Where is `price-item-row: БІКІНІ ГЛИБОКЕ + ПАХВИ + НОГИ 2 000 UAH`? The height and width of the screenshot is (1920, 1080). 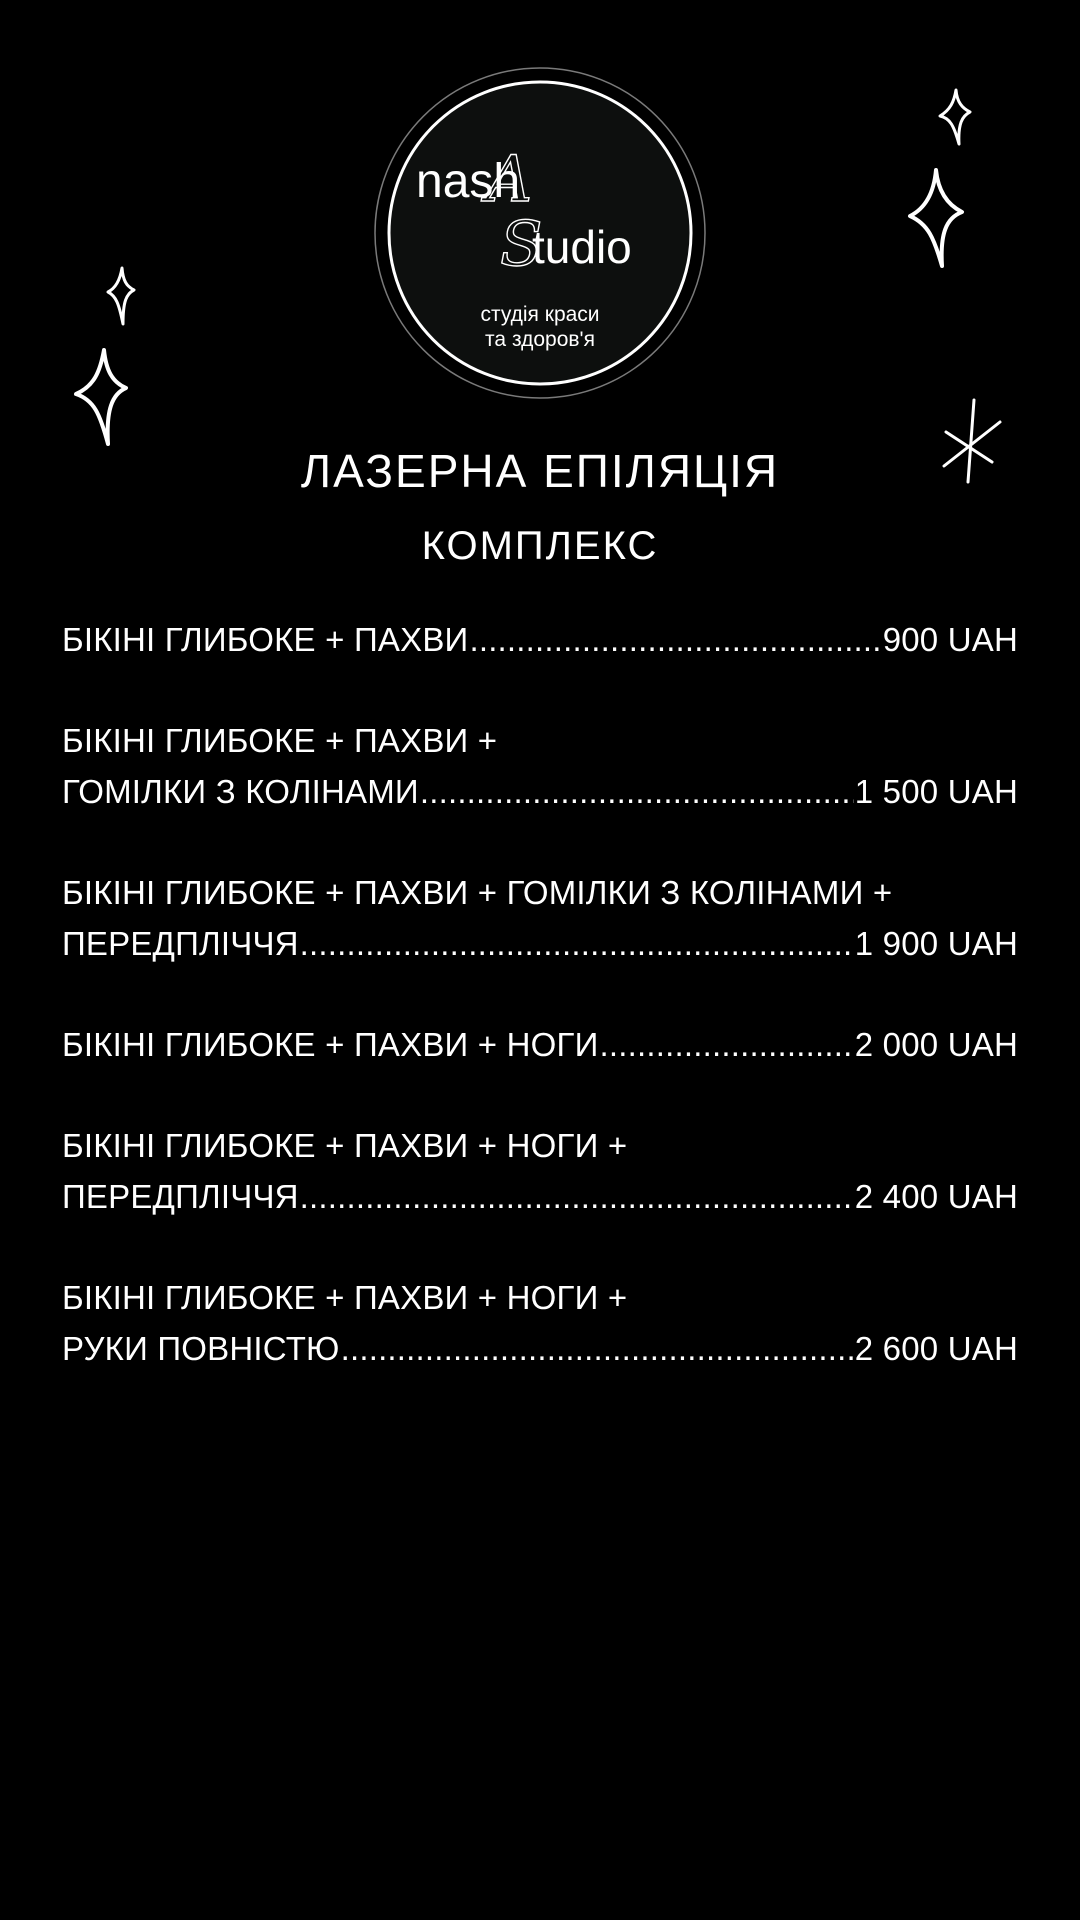
price-item-row: БІКІНІ ГЛИБОКЕ + ПАХВИ + НОГИ 2 000 UAH is located at coordinates (540, 1044).